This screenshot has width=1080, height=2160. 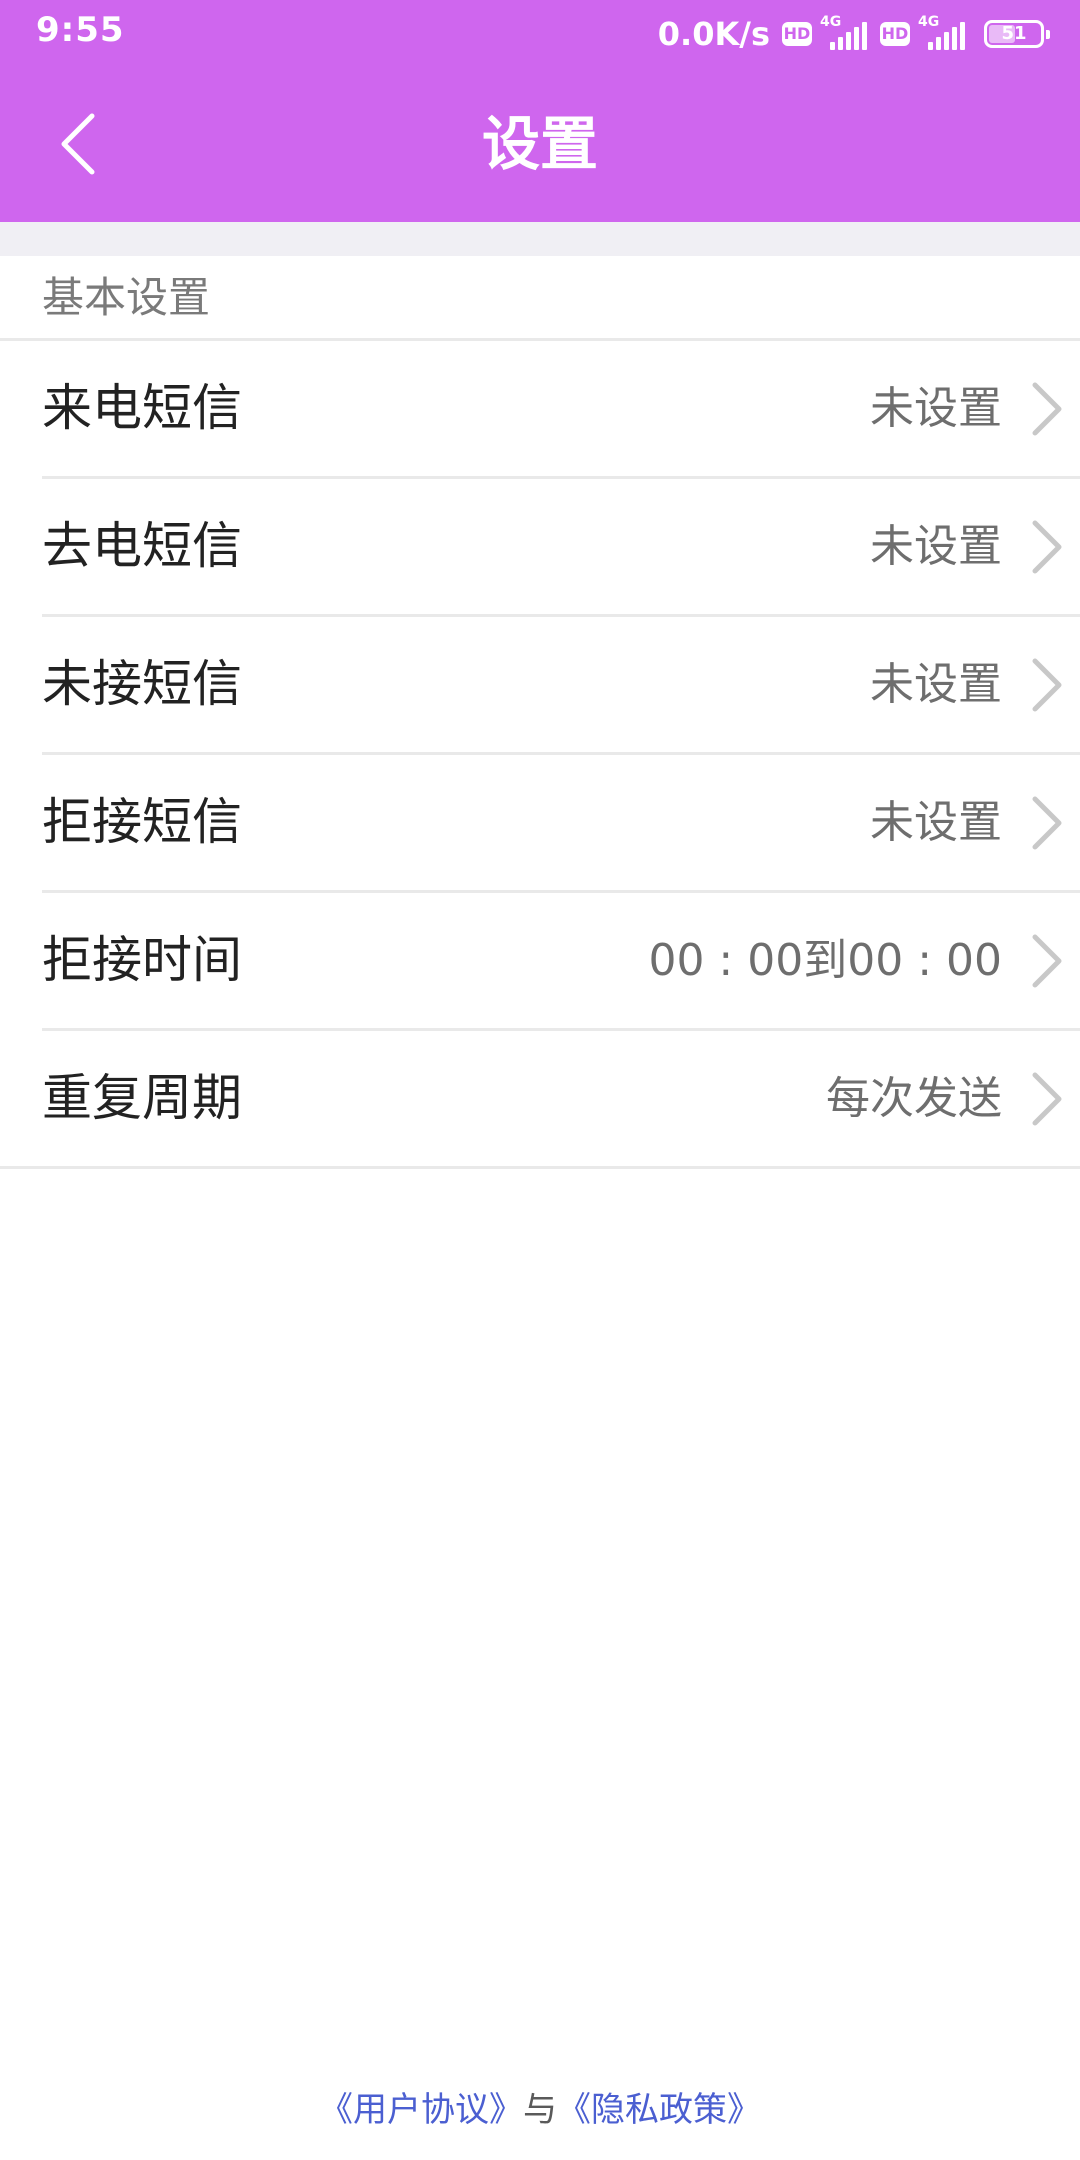 I want to click on signal-bars, so click(x=848, y=36).